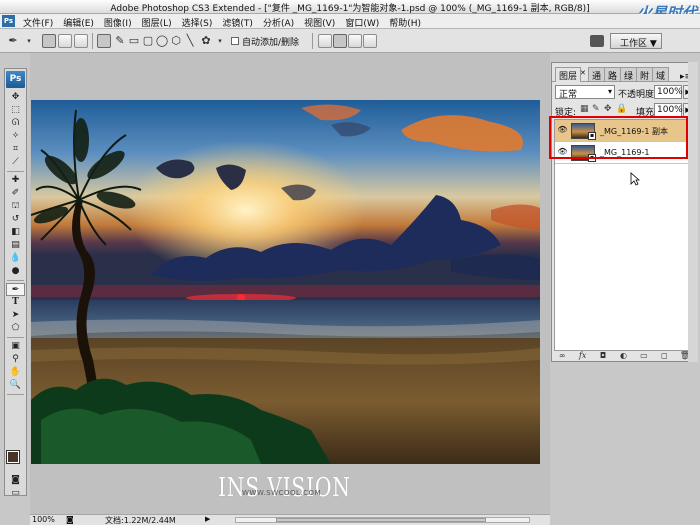 Image resolution: width=700 pixels, height=525 pixels. Describe the element at coordinates (613, 74) in the screenshot. I see `tab-paths: 路` at that location.